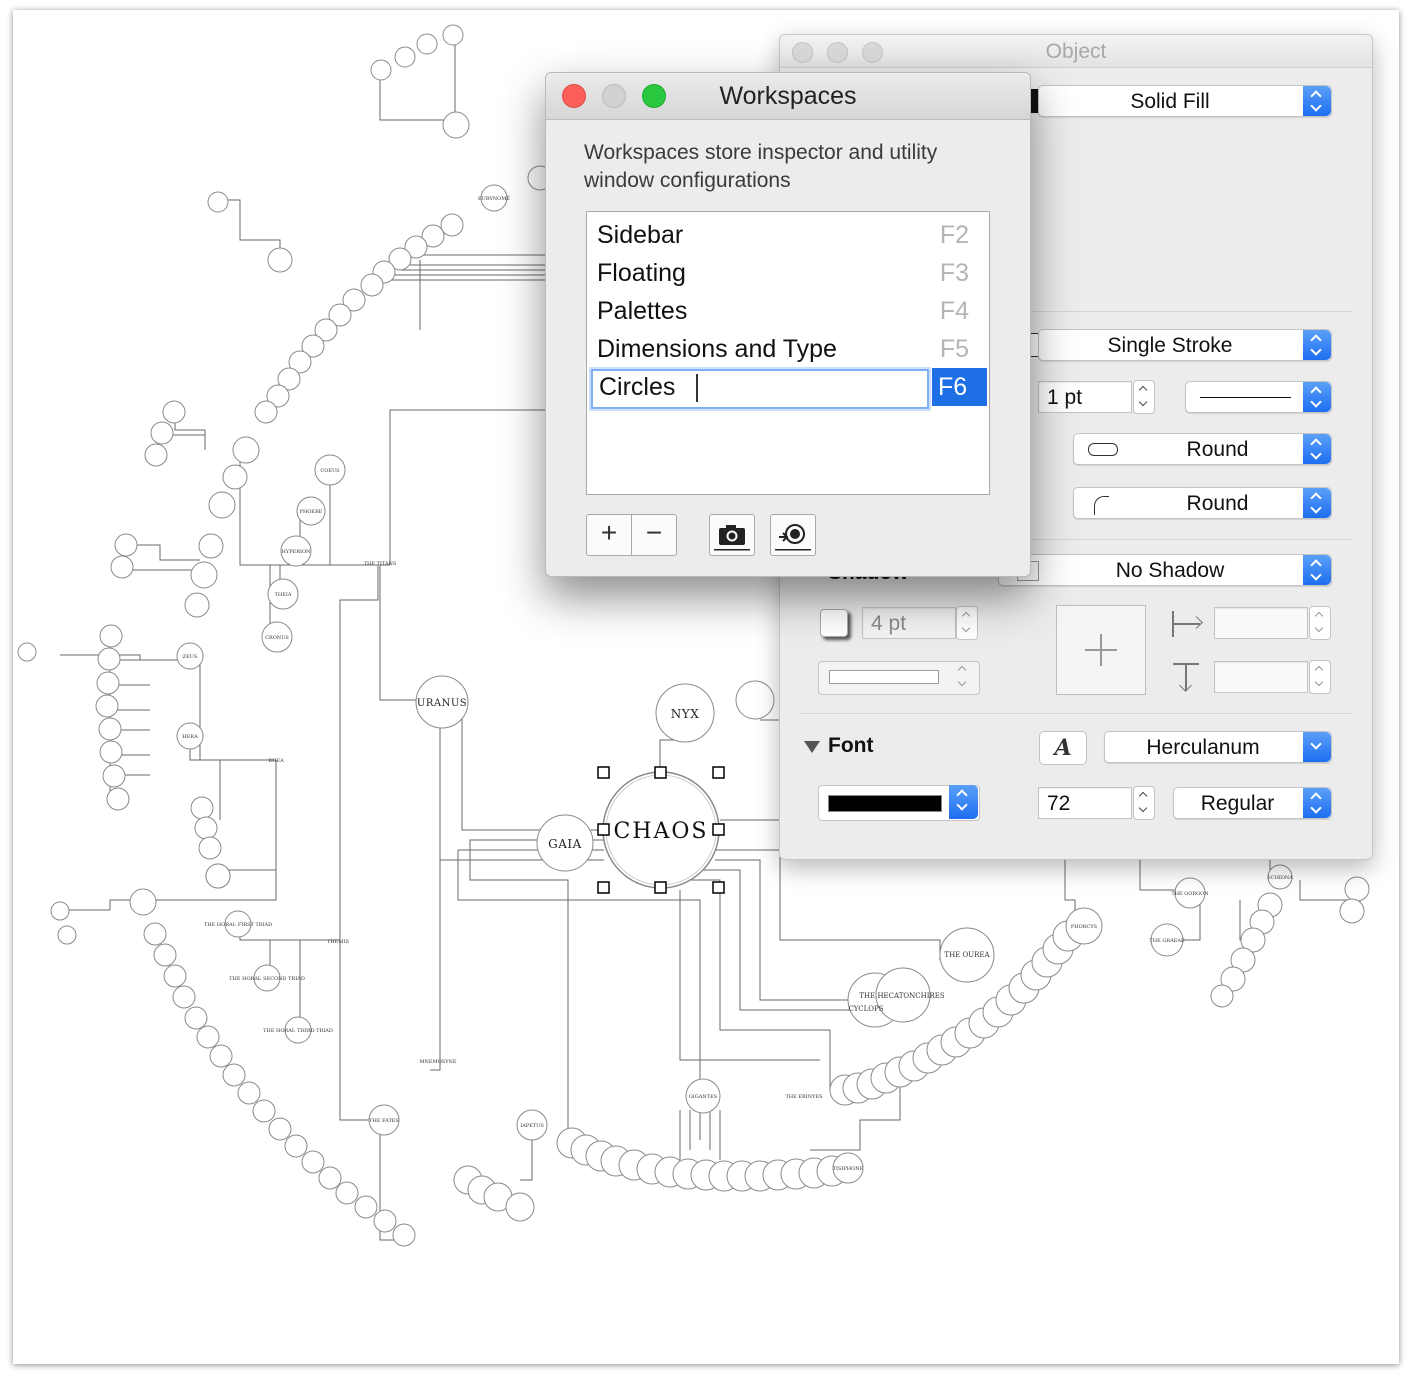 Image resolution: width=1412 pixels, height=1380 pixels. What do you see at coordinates (1237, 803) in the screenshot?
I see `font-style-label: Regular` at bounding box center [1237, 803].